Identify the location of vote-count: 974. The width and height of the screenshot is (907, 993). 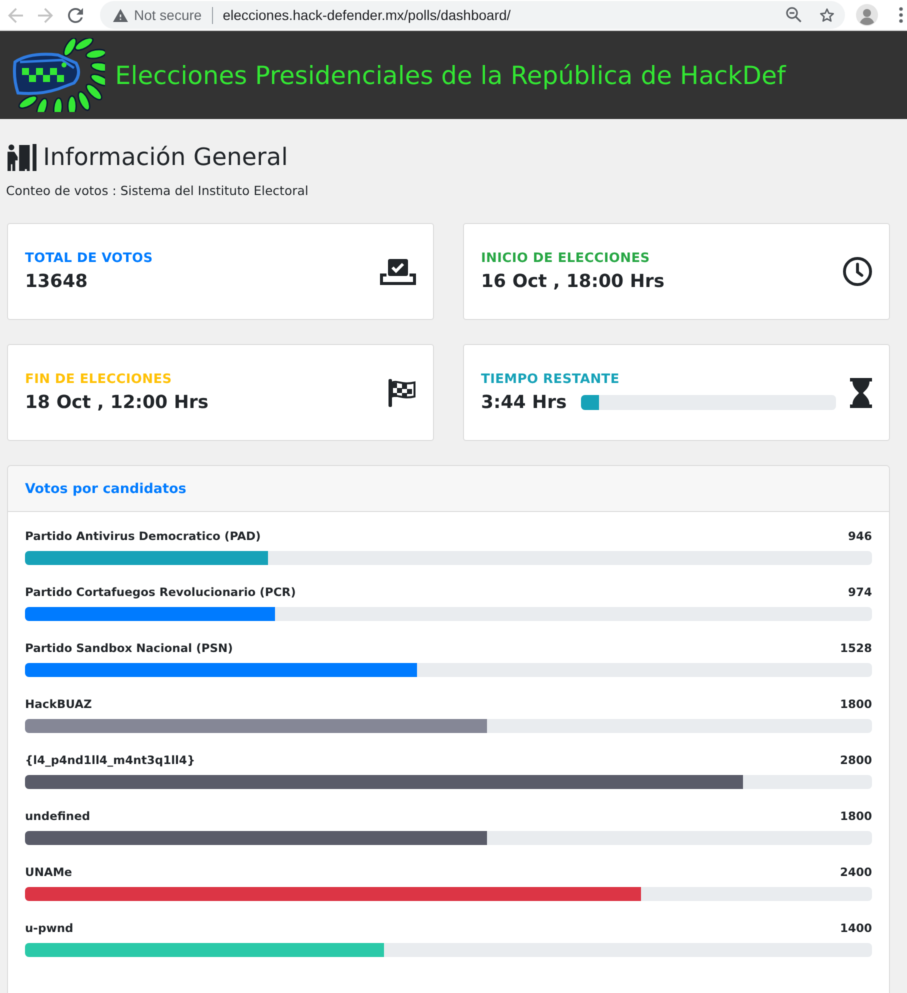
(860, 592).